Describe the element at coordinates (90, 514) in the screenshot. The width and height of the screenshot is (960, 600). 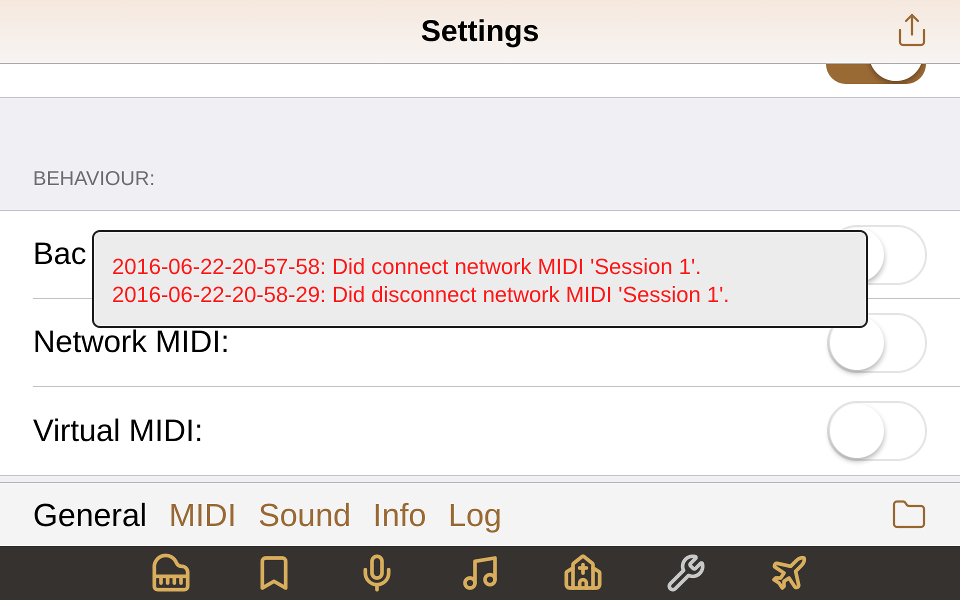
I see `segment-tab: General` at that location.